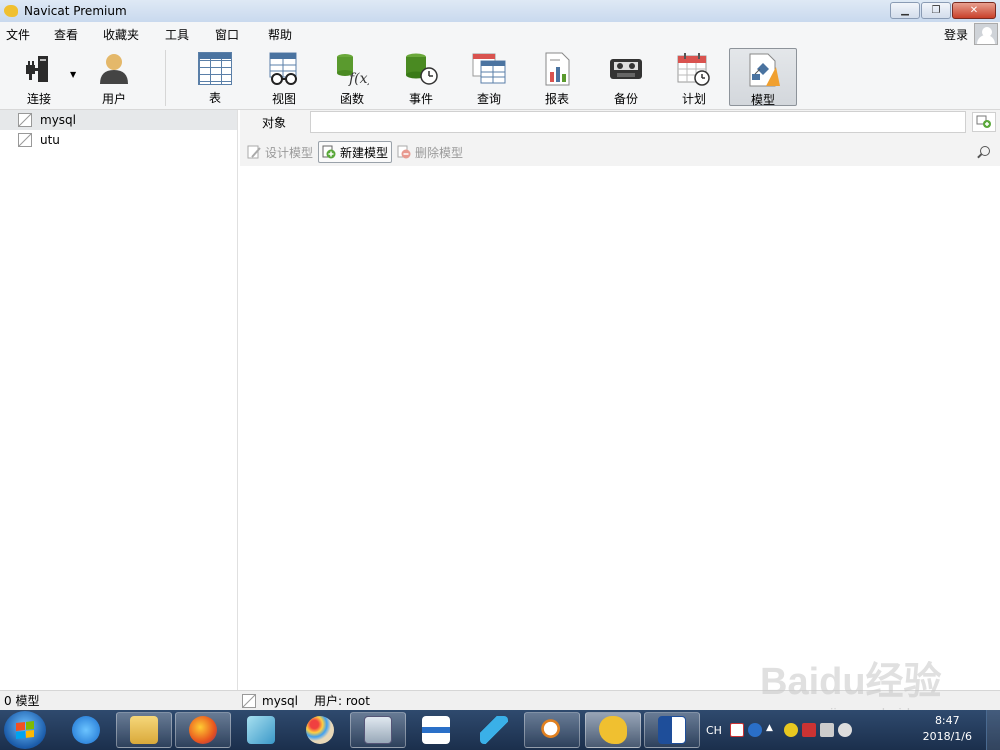 Image resolution: width=1000 pixels, height=750 pixels. What do you see at coordinates (58, 120) in the screenshot?
I see `connection-label: mysql` at bounding box center [58, 120].